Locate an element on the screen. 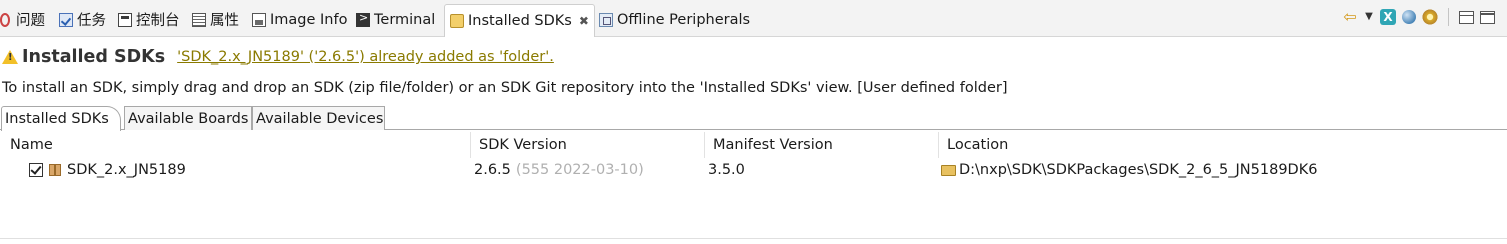 The image size is (1507, 244). manifest-version: 3.5.0 is located at coordinates (726, 170).